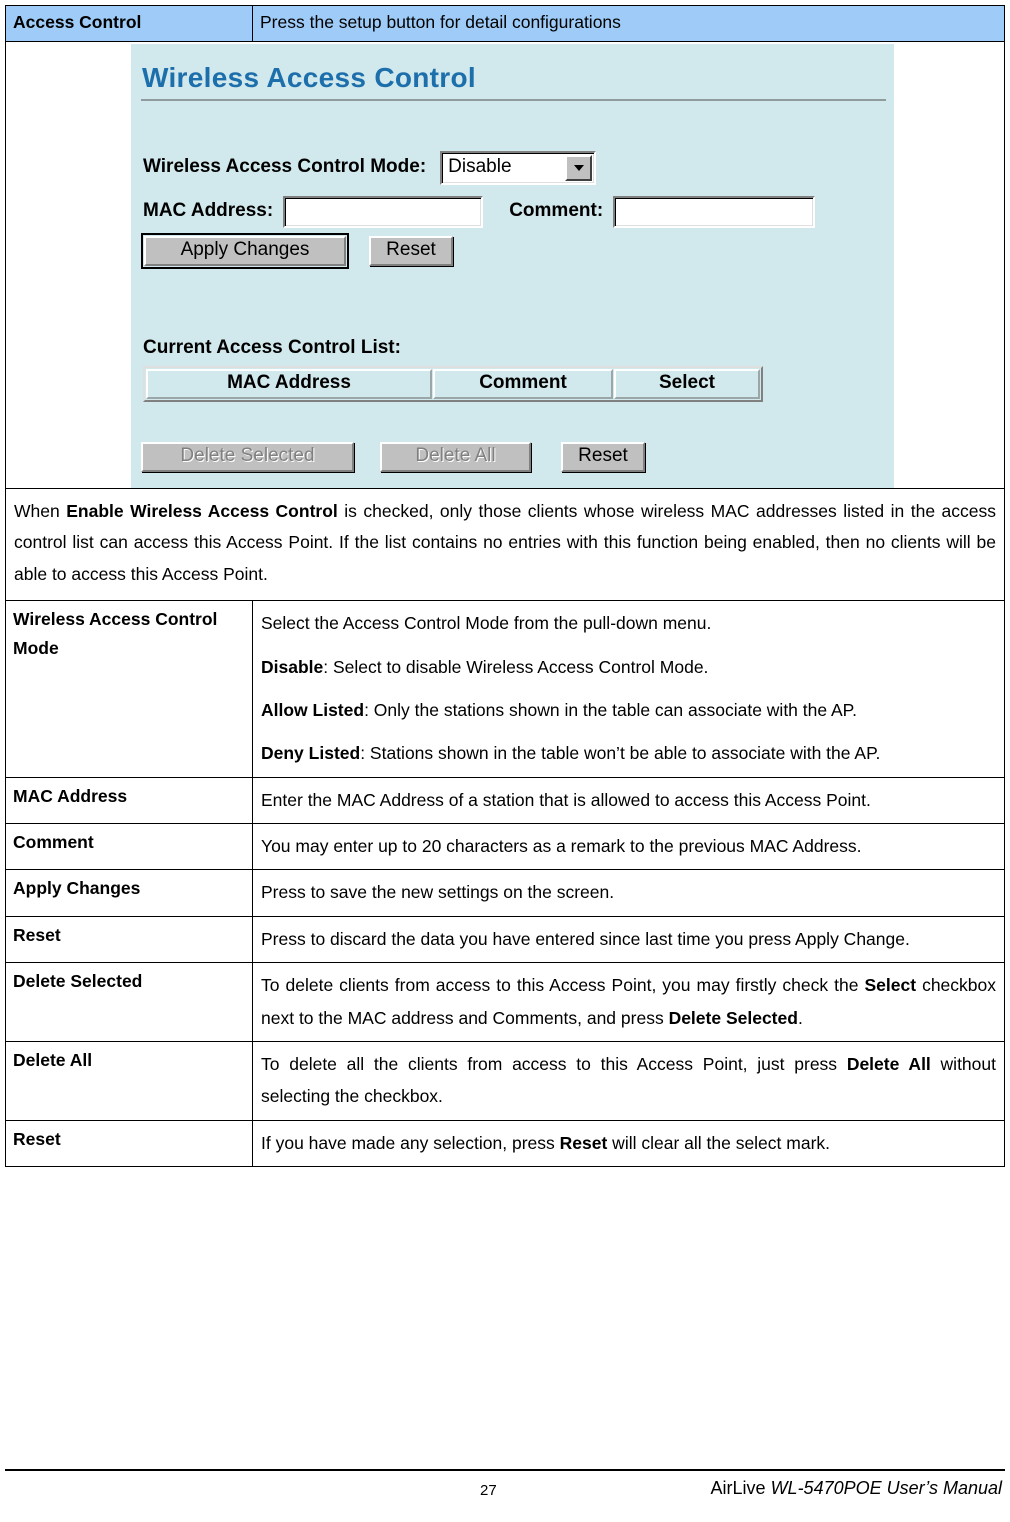 This screenshot has width=1010, height=1522. What do you see at coordinates (285, 167) in the screenshot?
I see `mode-label: Wireless Access Control Mode:` at bounding box center [285, 167].